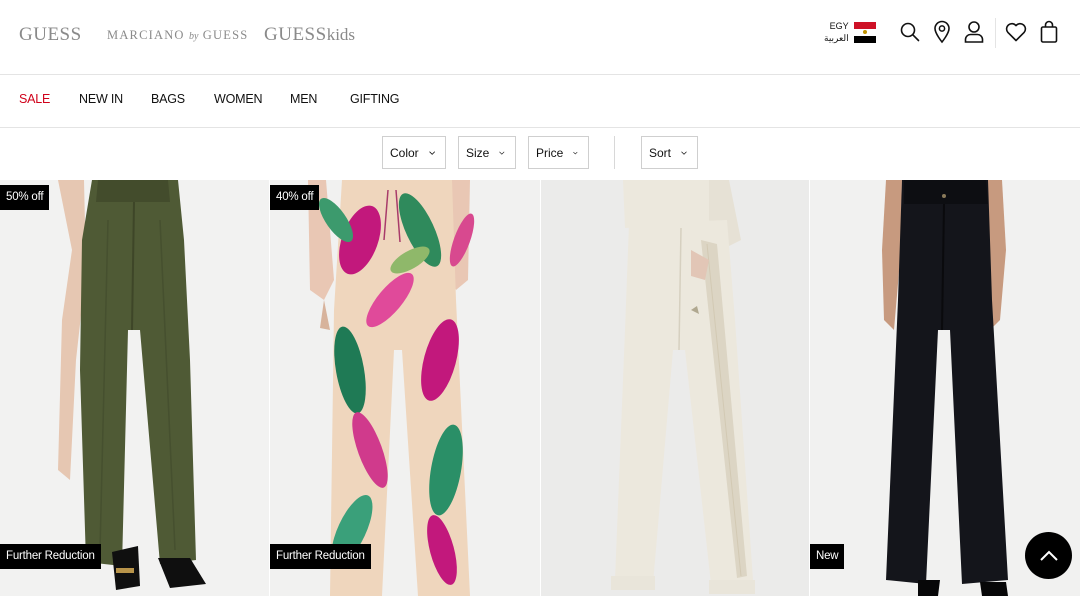 The image size is (1080, 600). Describe the element at coordinates (850, 32) in the screenshot. I see `locale-selector: EGY العربية` at that location.